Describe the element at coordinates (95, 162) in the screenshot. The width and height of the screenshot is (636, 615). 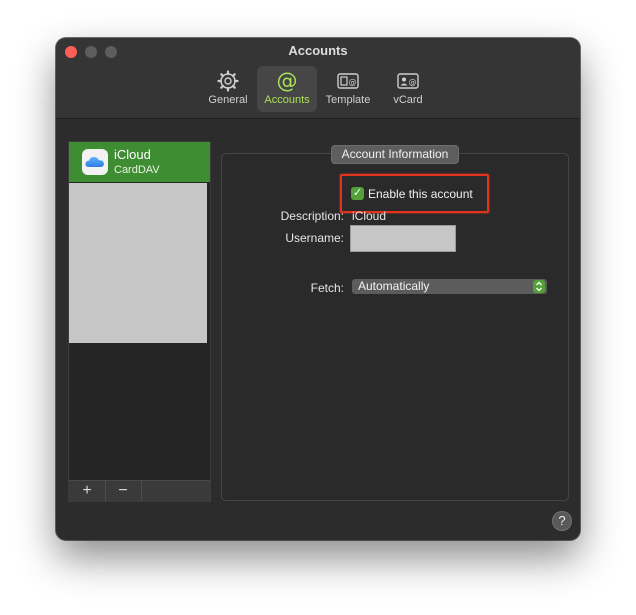
I see `icloud-icon` at that location.